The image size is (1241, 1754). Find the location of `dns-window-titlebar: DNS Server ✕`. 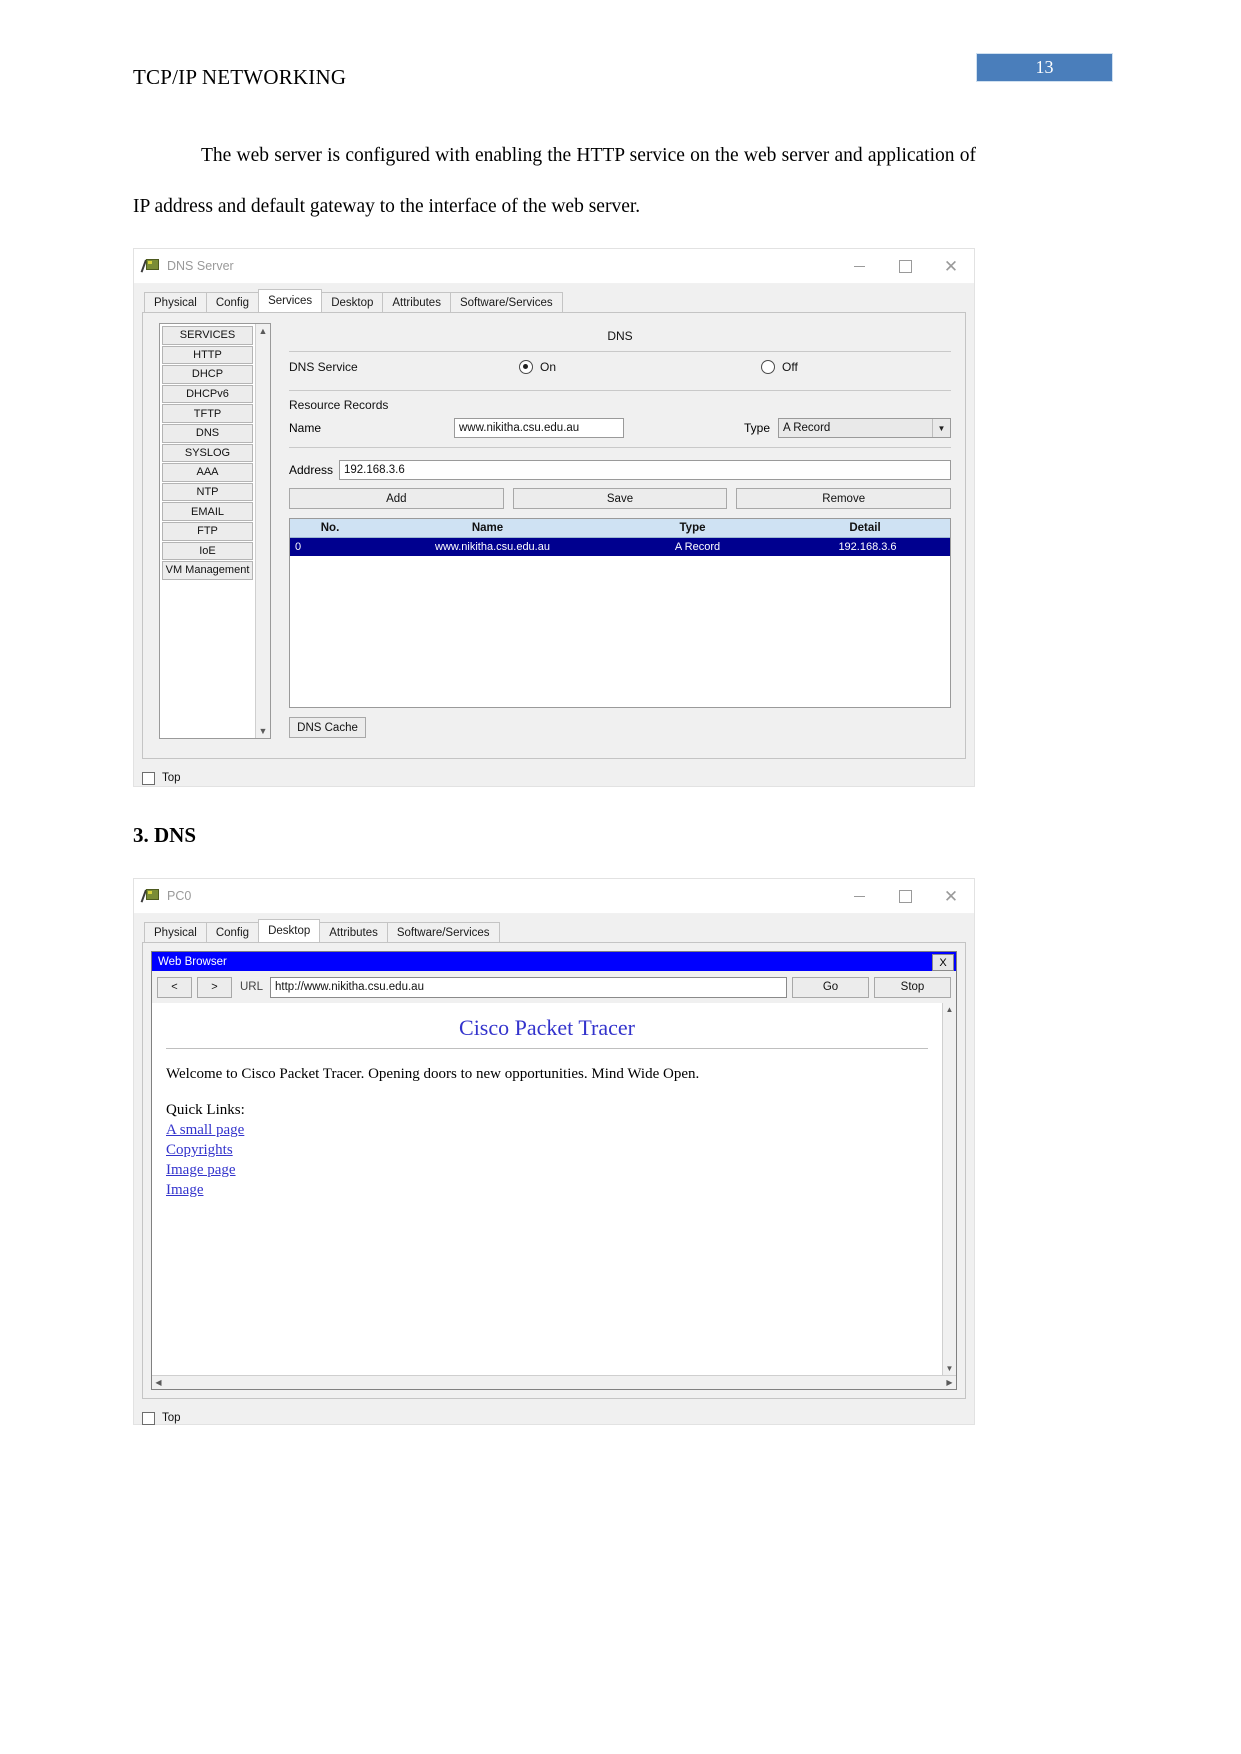

dns-window-titlebar: DNS Server ✕ is located at coordinates (554, 266).